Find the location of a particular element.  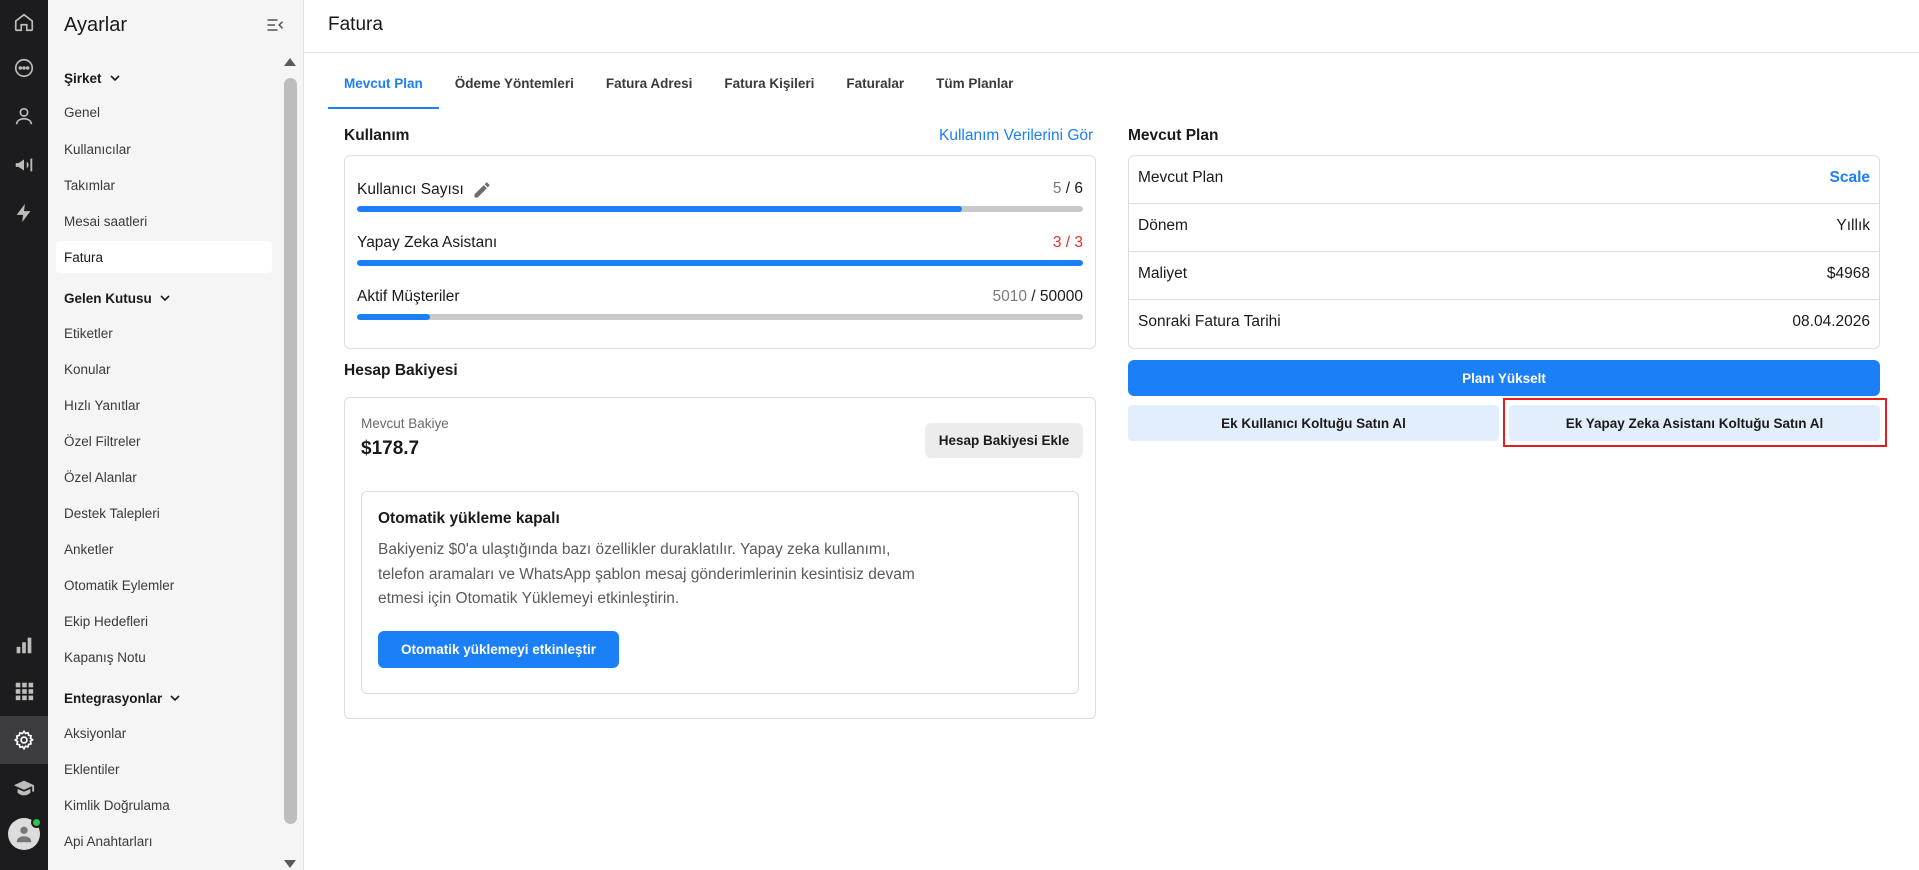

scroll-up-arrow is located at coordinates (290, 62).